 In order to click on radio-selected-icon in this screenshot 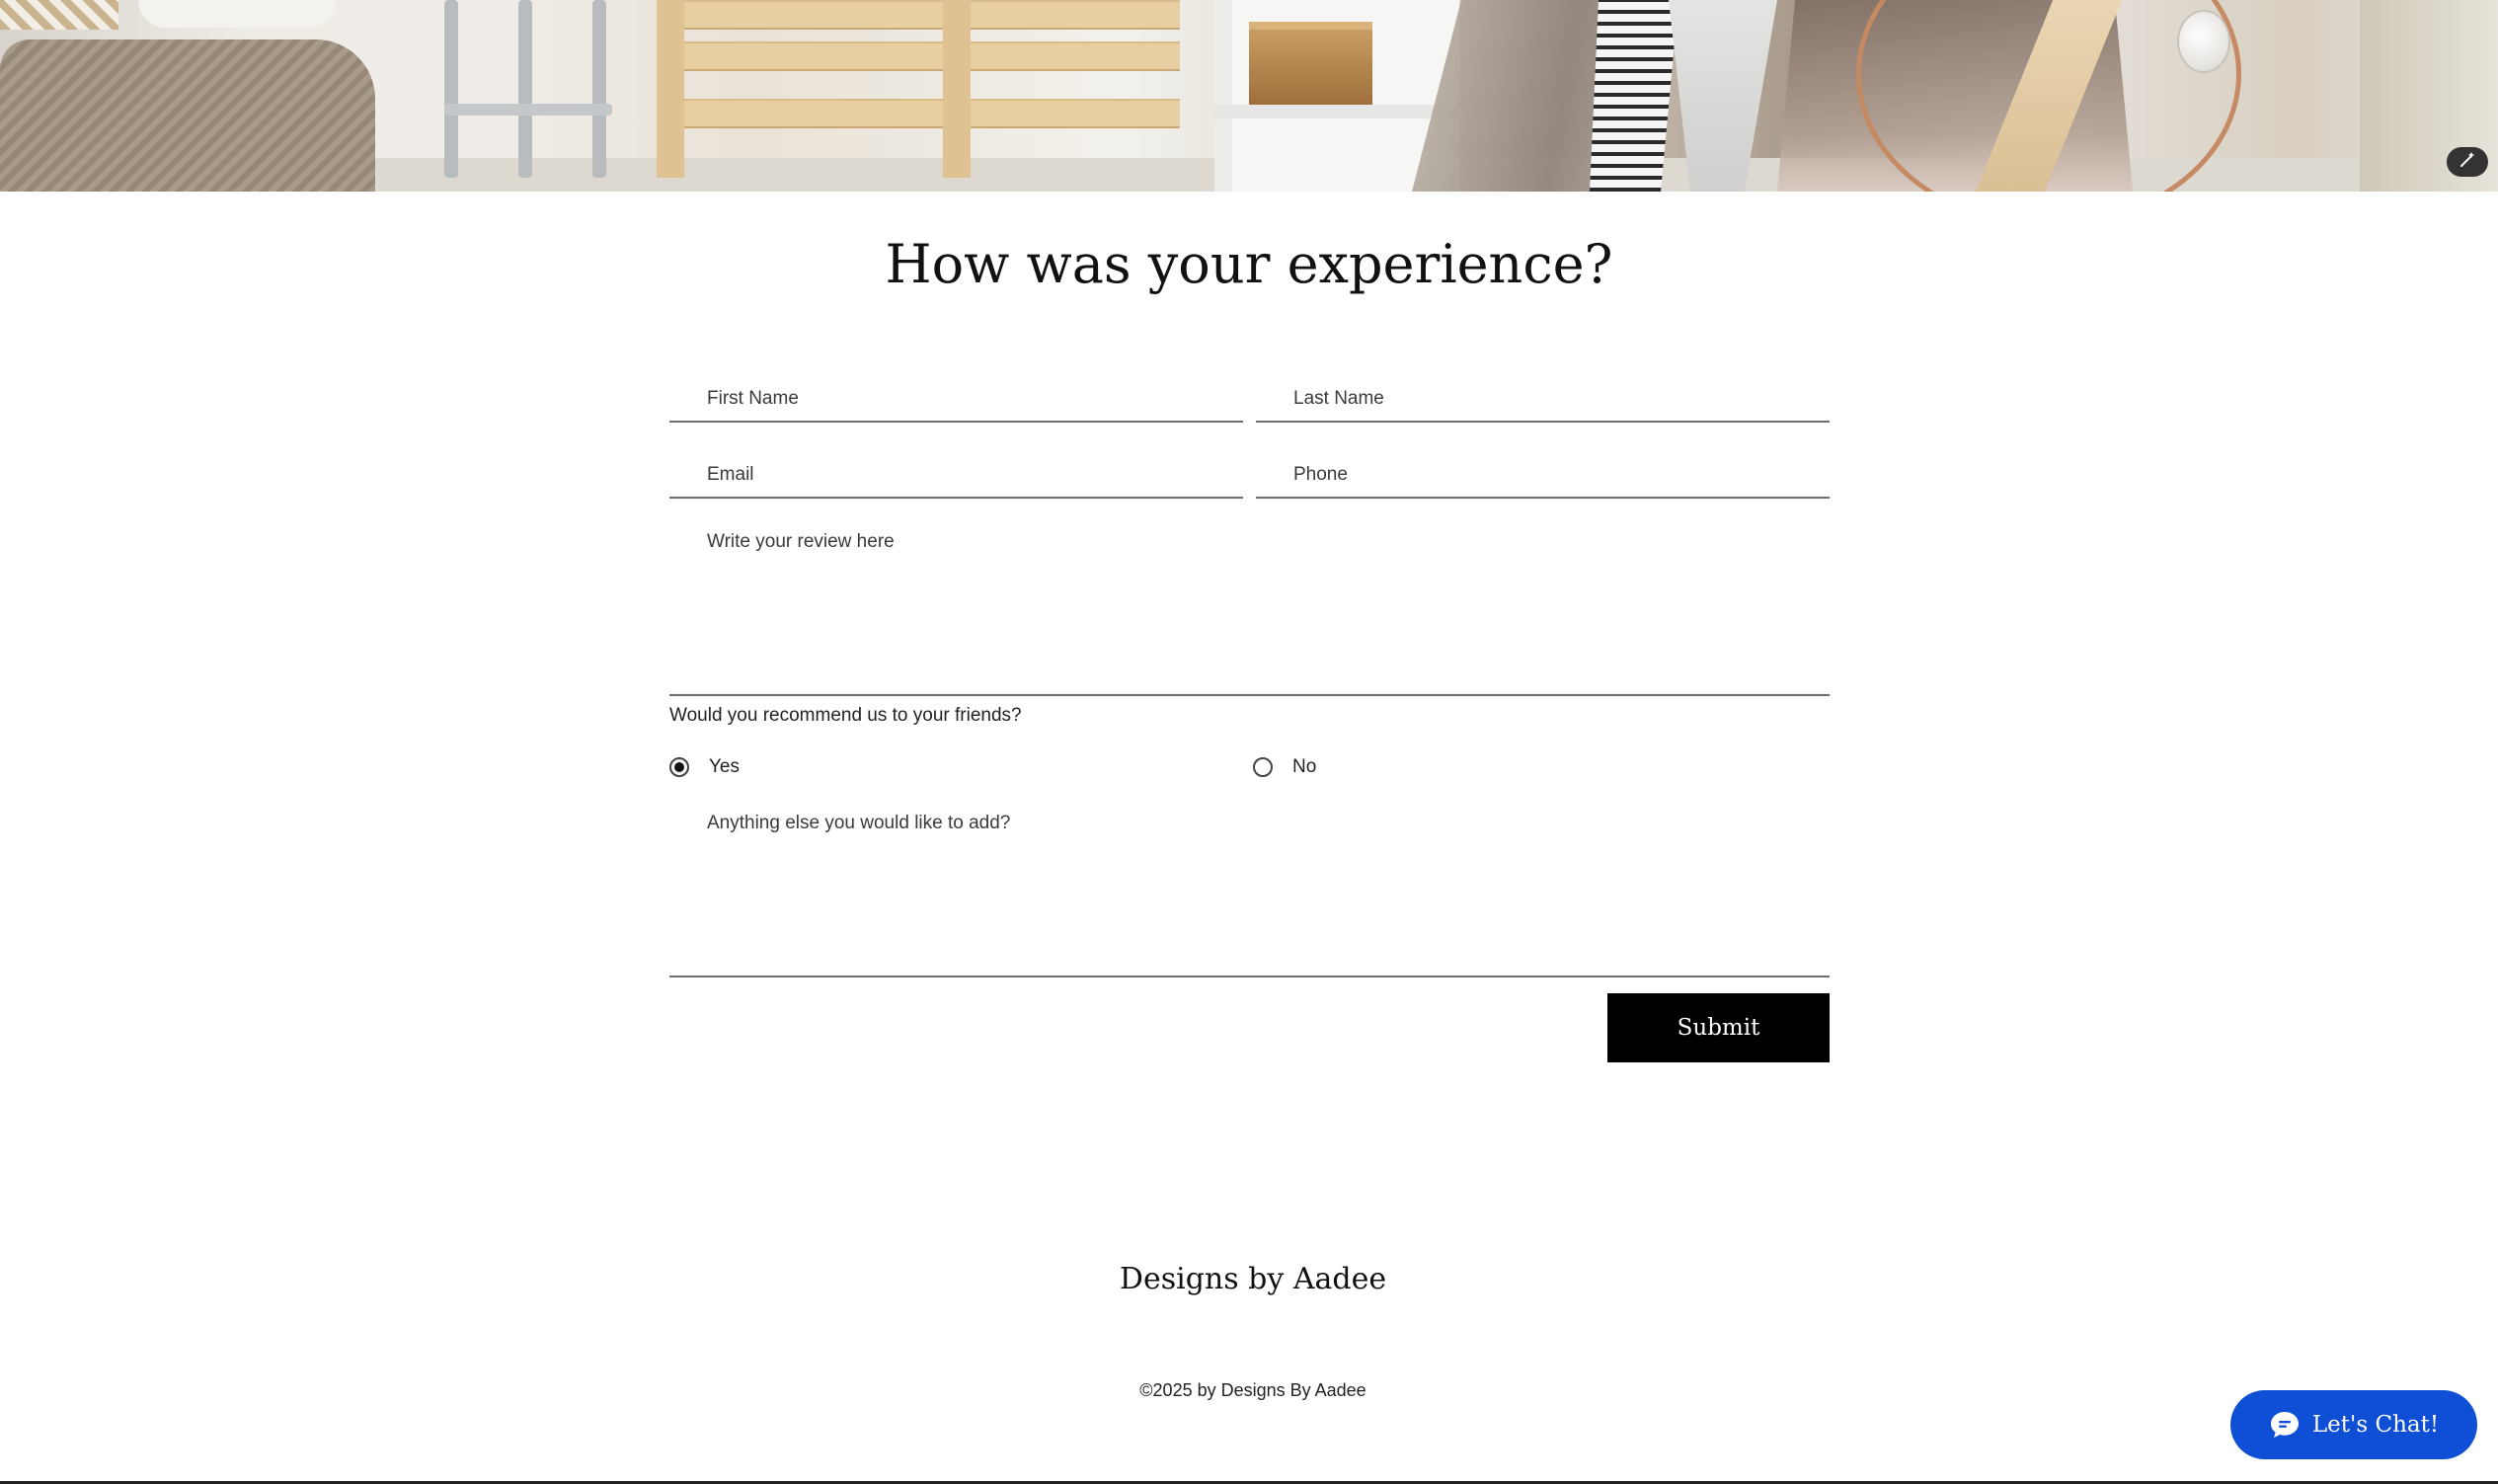, I will do `click(679, 767)`.